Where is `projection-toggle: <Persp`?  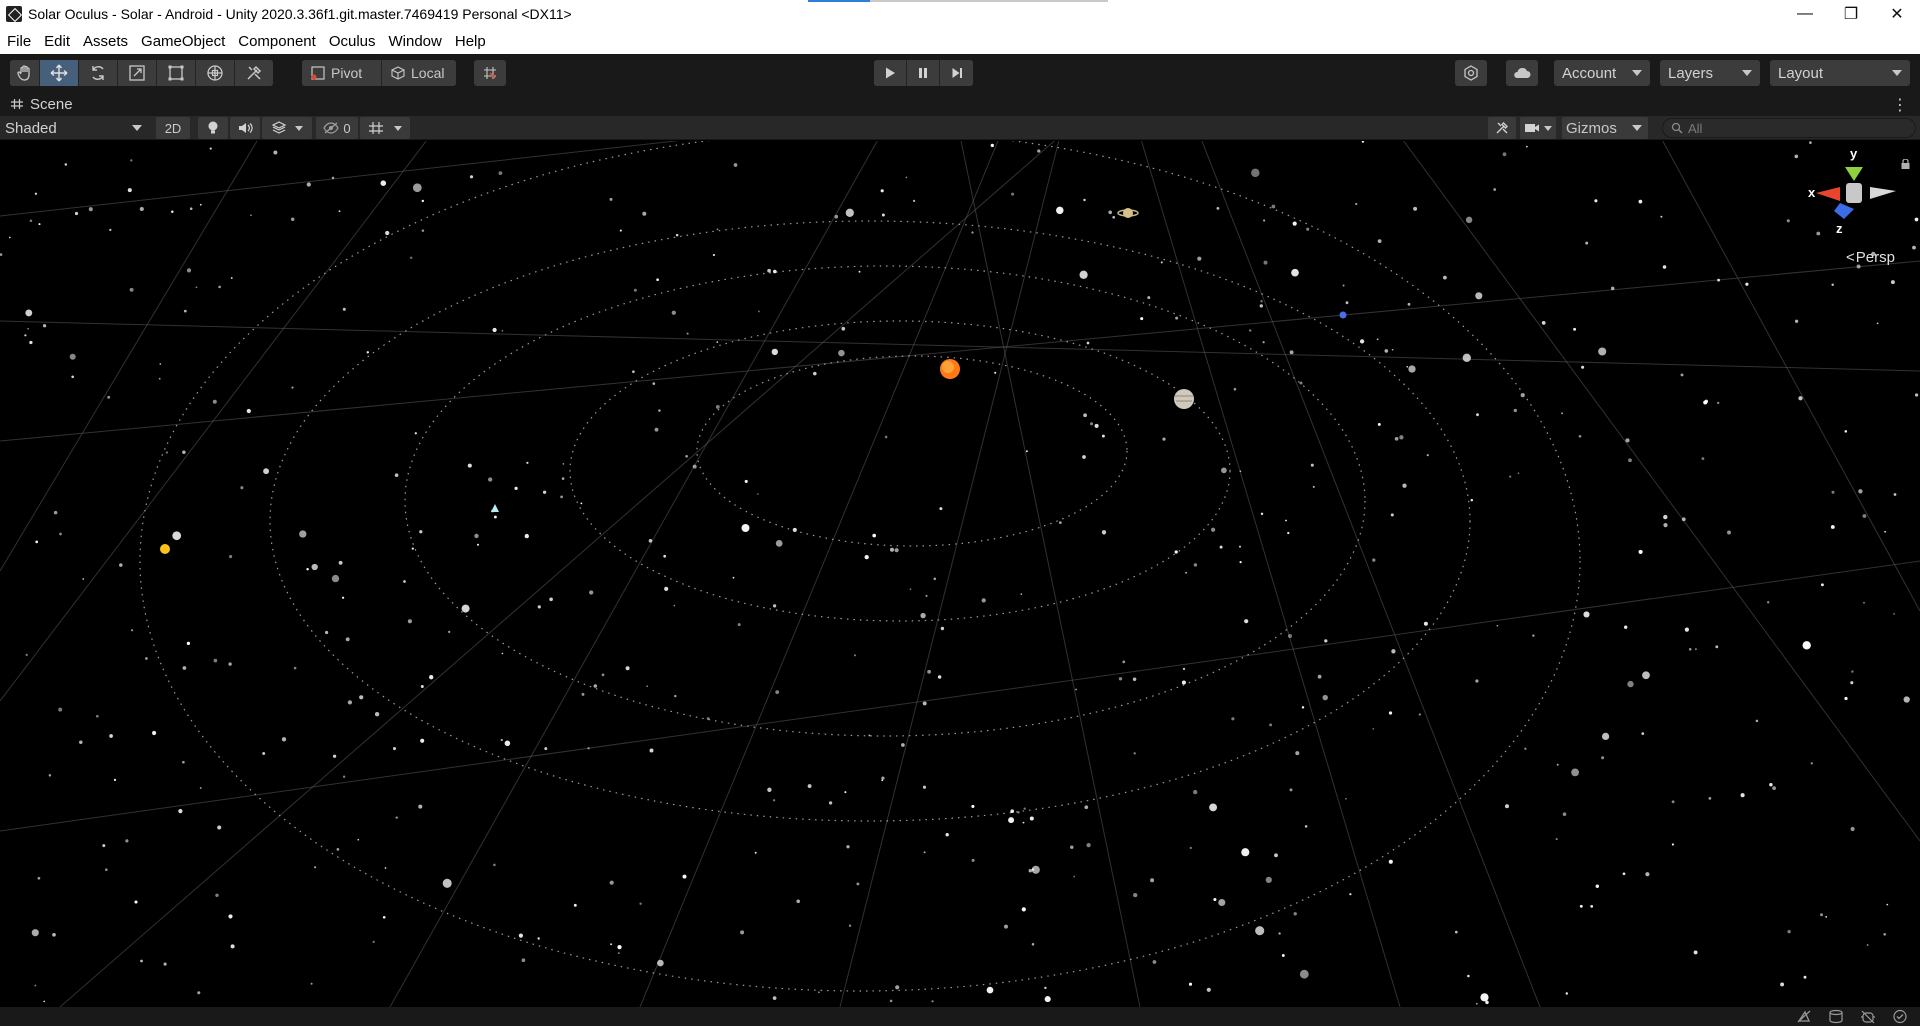 projection-toggle: <Persp is located at coordinates (1870, 257).